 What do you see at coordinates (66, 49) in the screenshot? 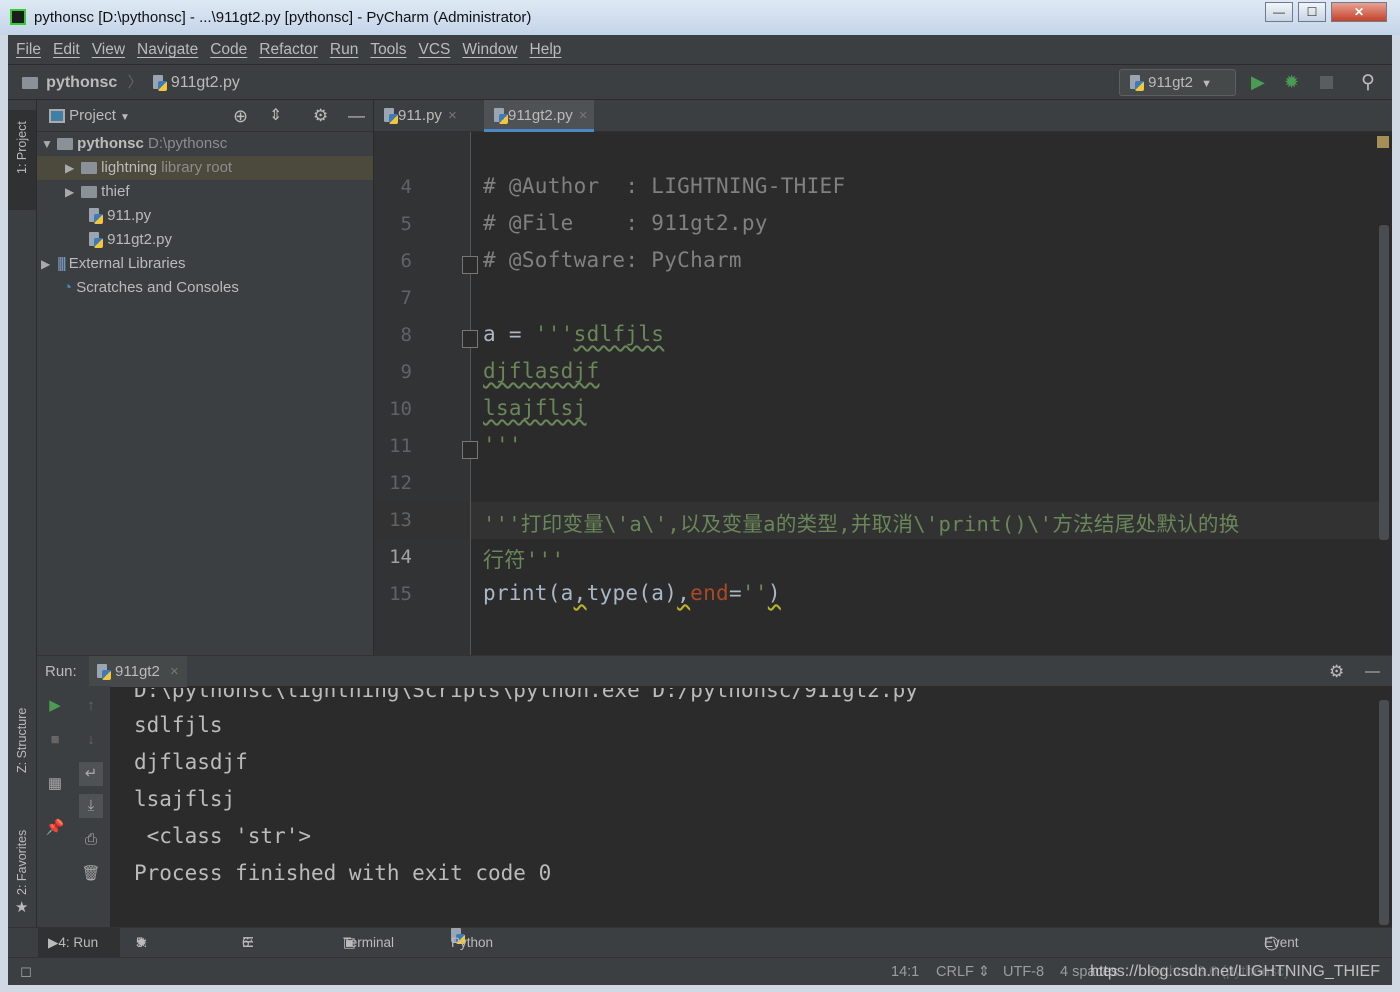
I see `menu-edit: Edit` at bounding box center [66, 49].